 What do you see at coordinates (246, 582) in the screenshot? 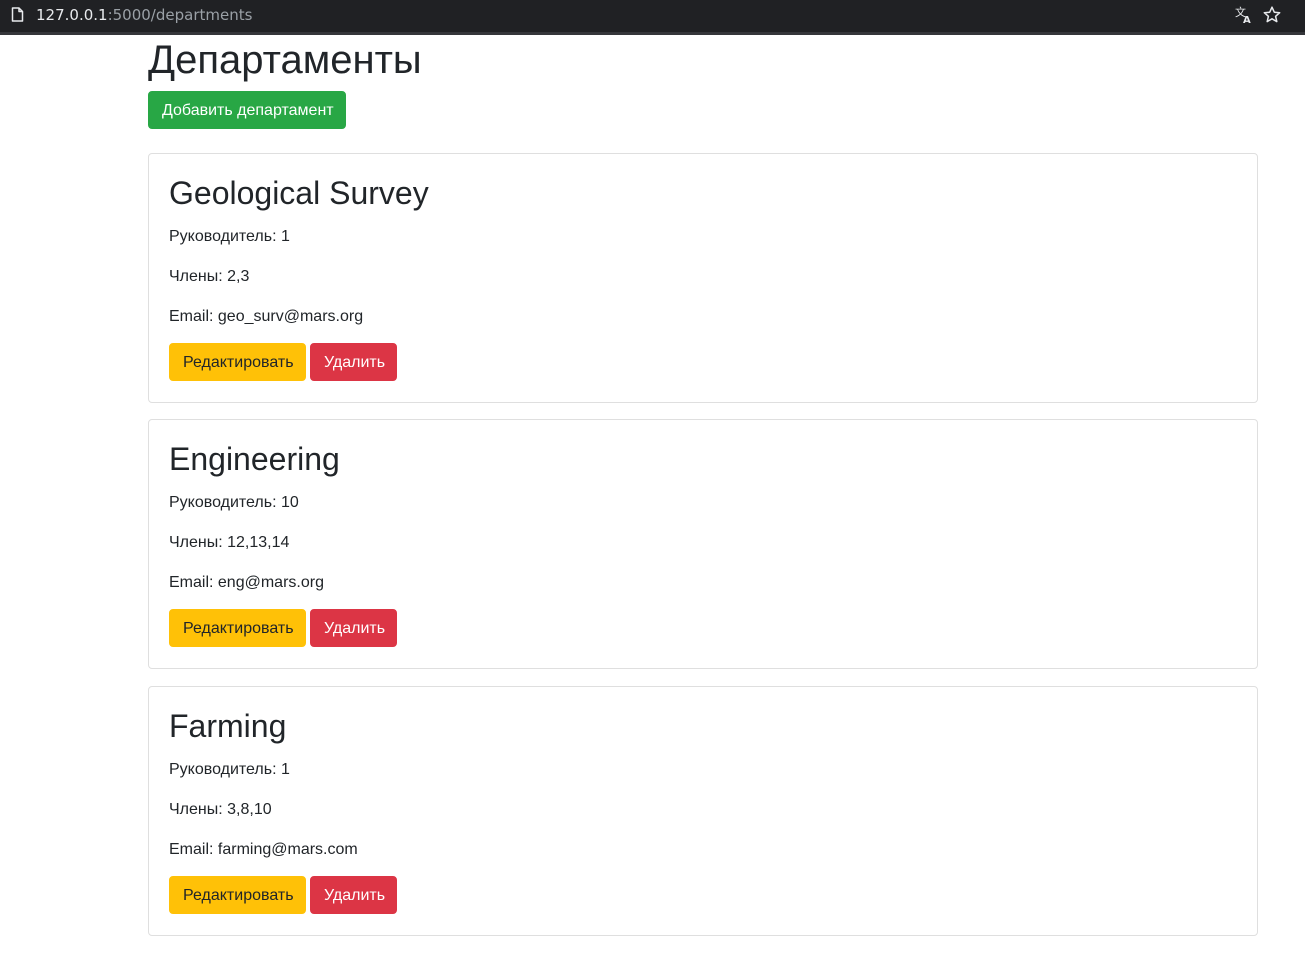
I see `department-email: Email: eng@mars.org` at bounding box center [246, 582].